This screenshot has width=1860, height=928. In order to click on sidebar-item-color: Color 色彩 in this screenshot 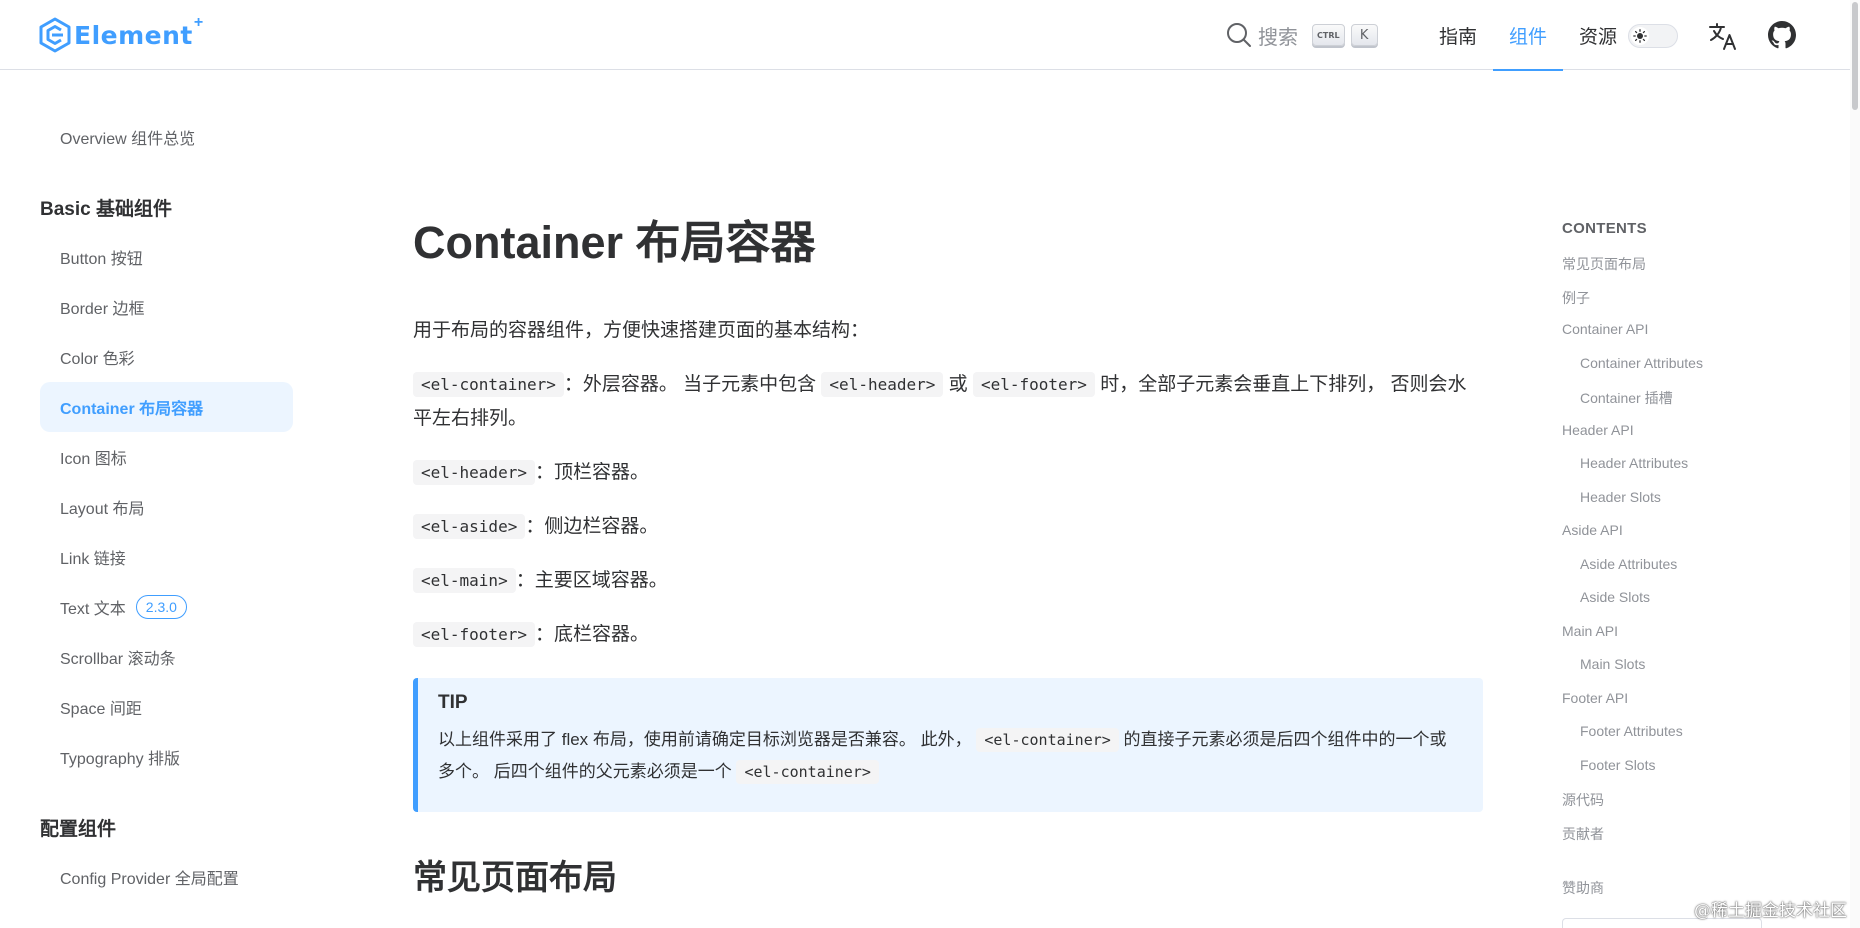, I will do `click(166, 357)`.